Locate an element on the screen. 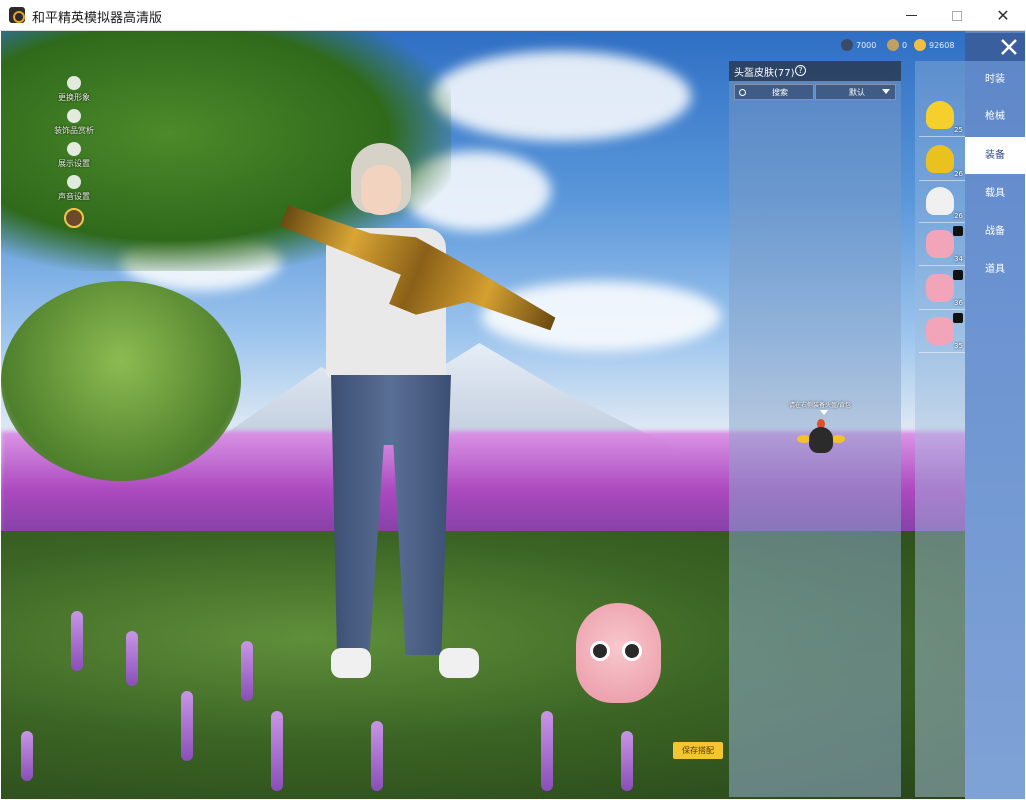  pink-pet is located at coordinates (618, 653).